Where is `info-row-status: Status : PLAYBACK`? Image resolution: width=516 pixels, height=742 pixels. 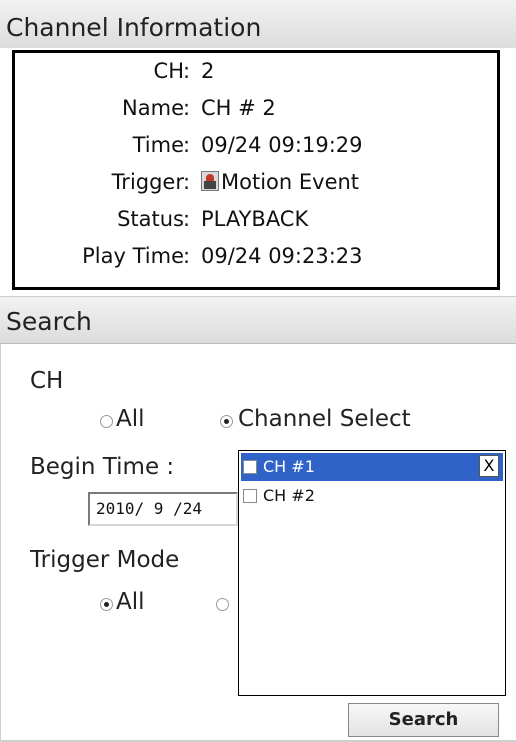
info-row-status: Status : PLAYBACK is located at coordinates (256, 224).